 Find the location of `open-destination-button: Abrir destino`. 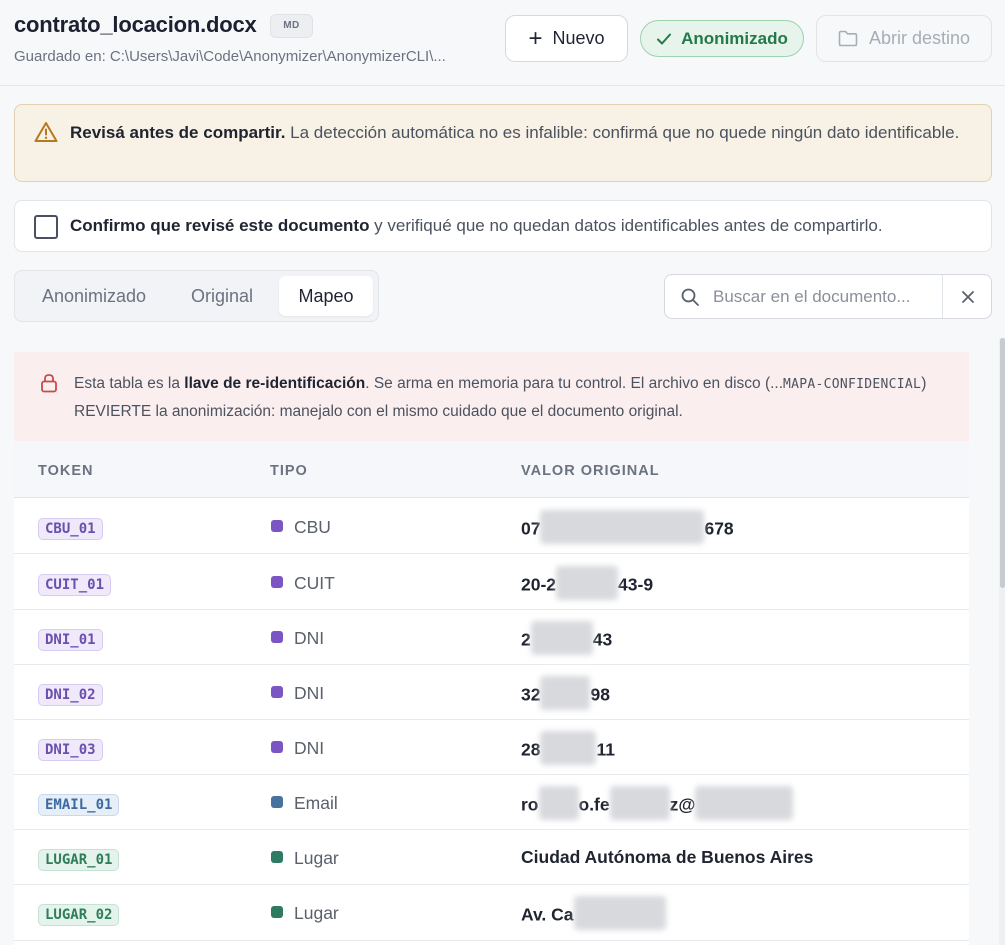

open-destination-button: Abrir destino is located at coordinates (904, 38).